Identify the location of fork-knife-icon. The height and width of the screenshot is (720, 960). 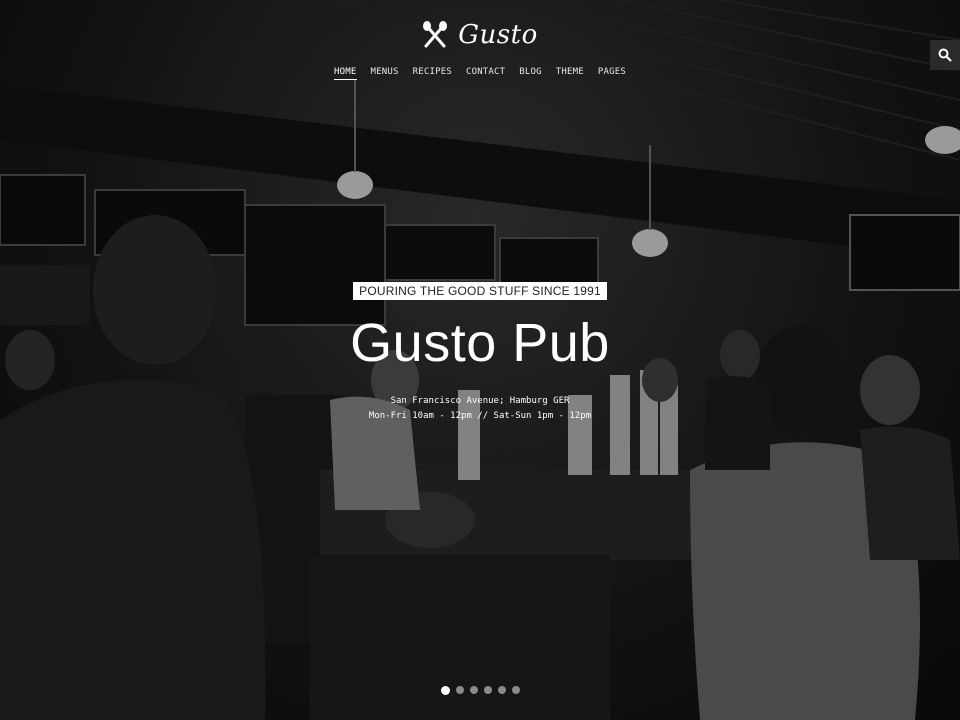
(435, 34).